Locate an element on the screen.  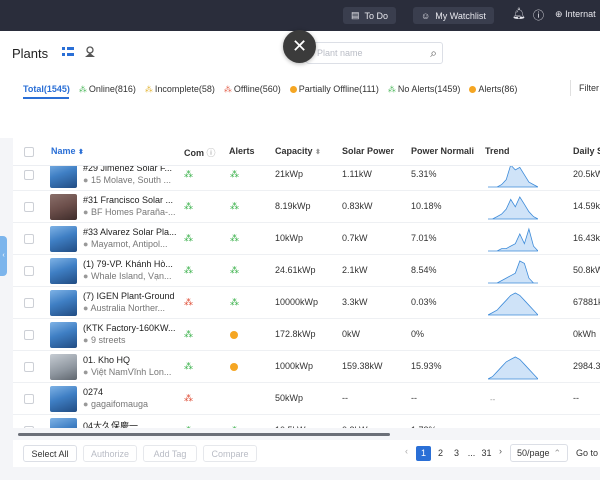
select-all-checkbox is located at coordinates (29, 152).